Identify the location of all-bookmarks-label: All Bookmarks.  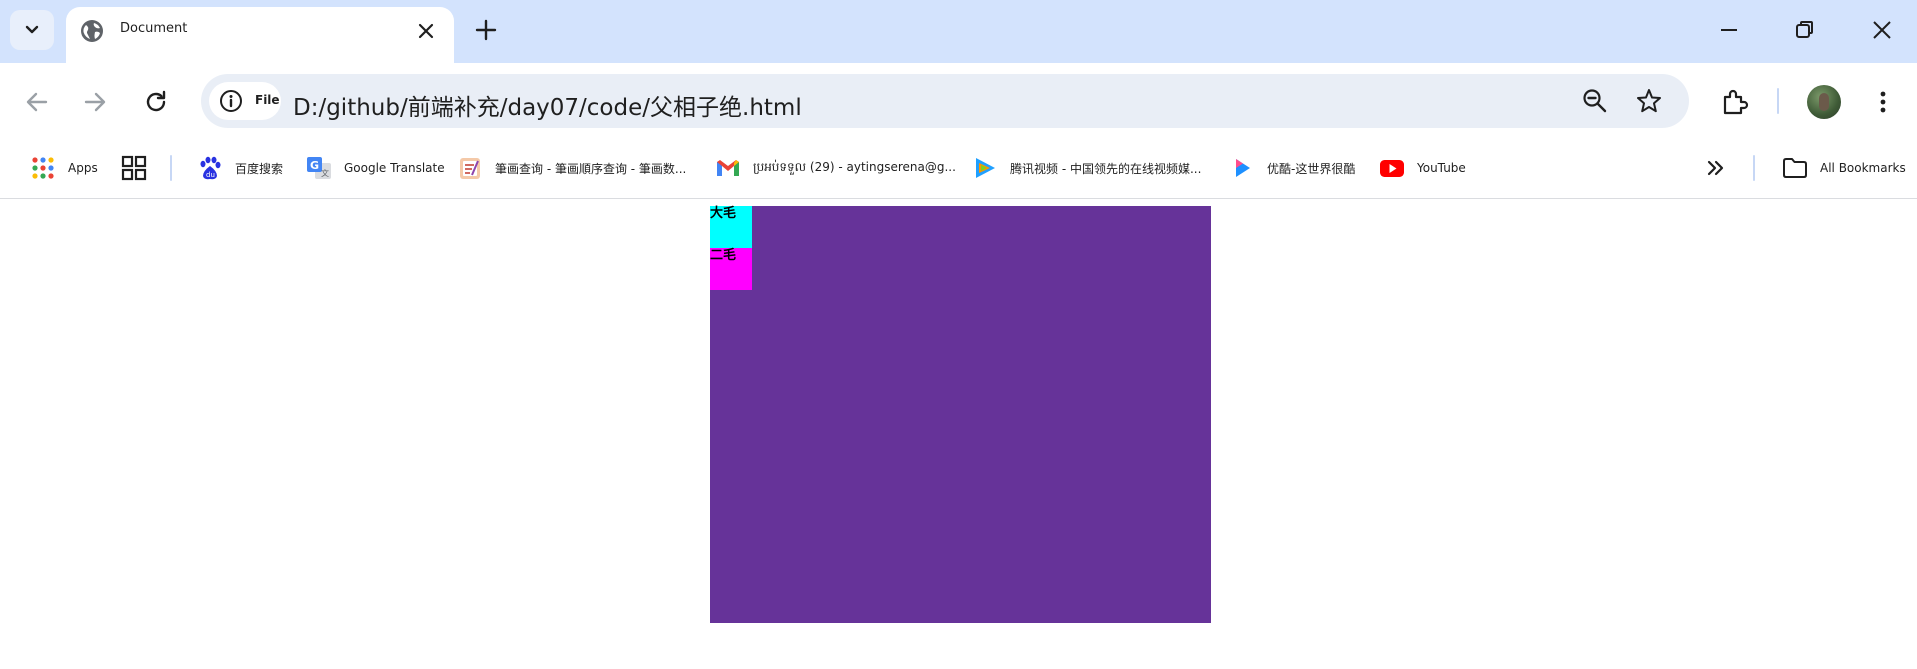
(1863, 168).